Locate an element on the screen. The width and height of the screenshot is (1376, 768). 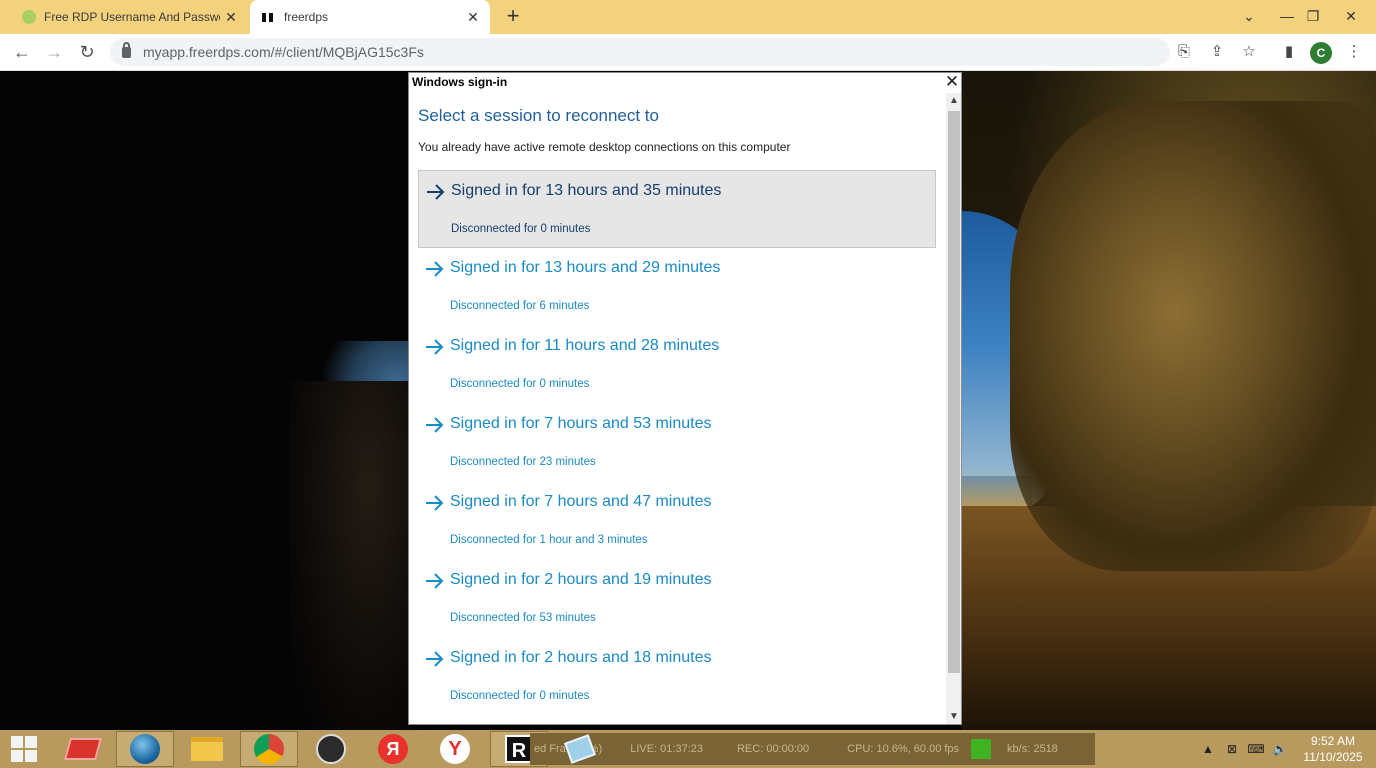
url-text: myapp.freerdps.com/#/client/MQBjAG15c3Fs is located at coordinates (283, 52).